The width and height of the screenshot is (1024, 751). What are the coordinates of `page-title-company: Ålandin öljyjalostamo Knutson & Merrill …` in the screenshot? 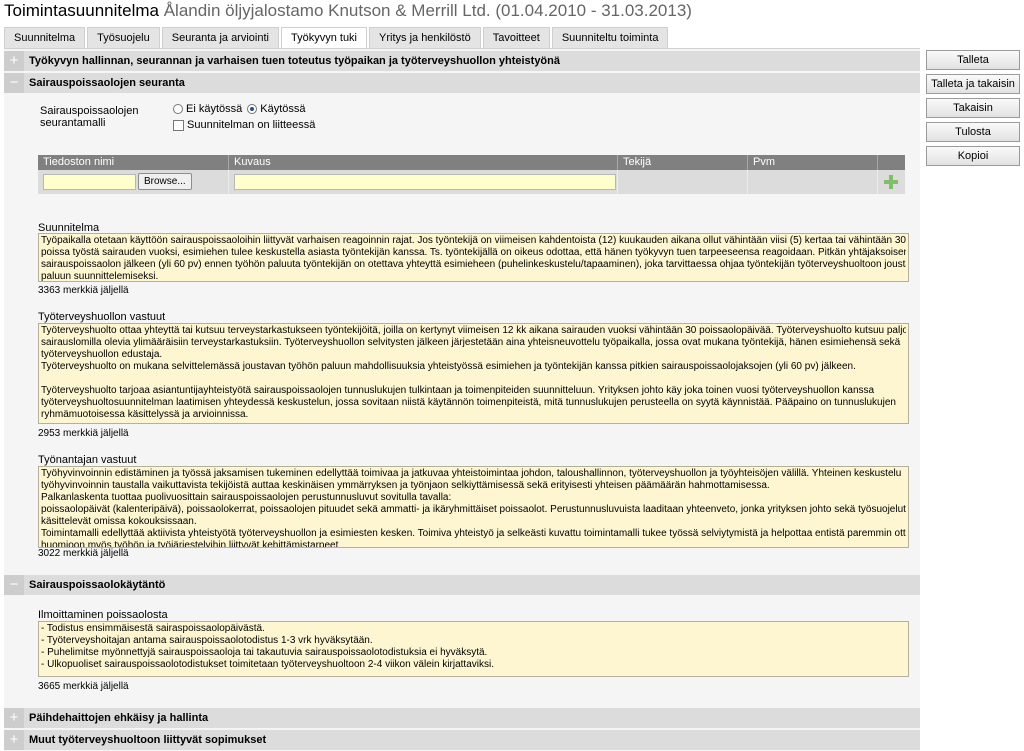 It's located at (427, 10).